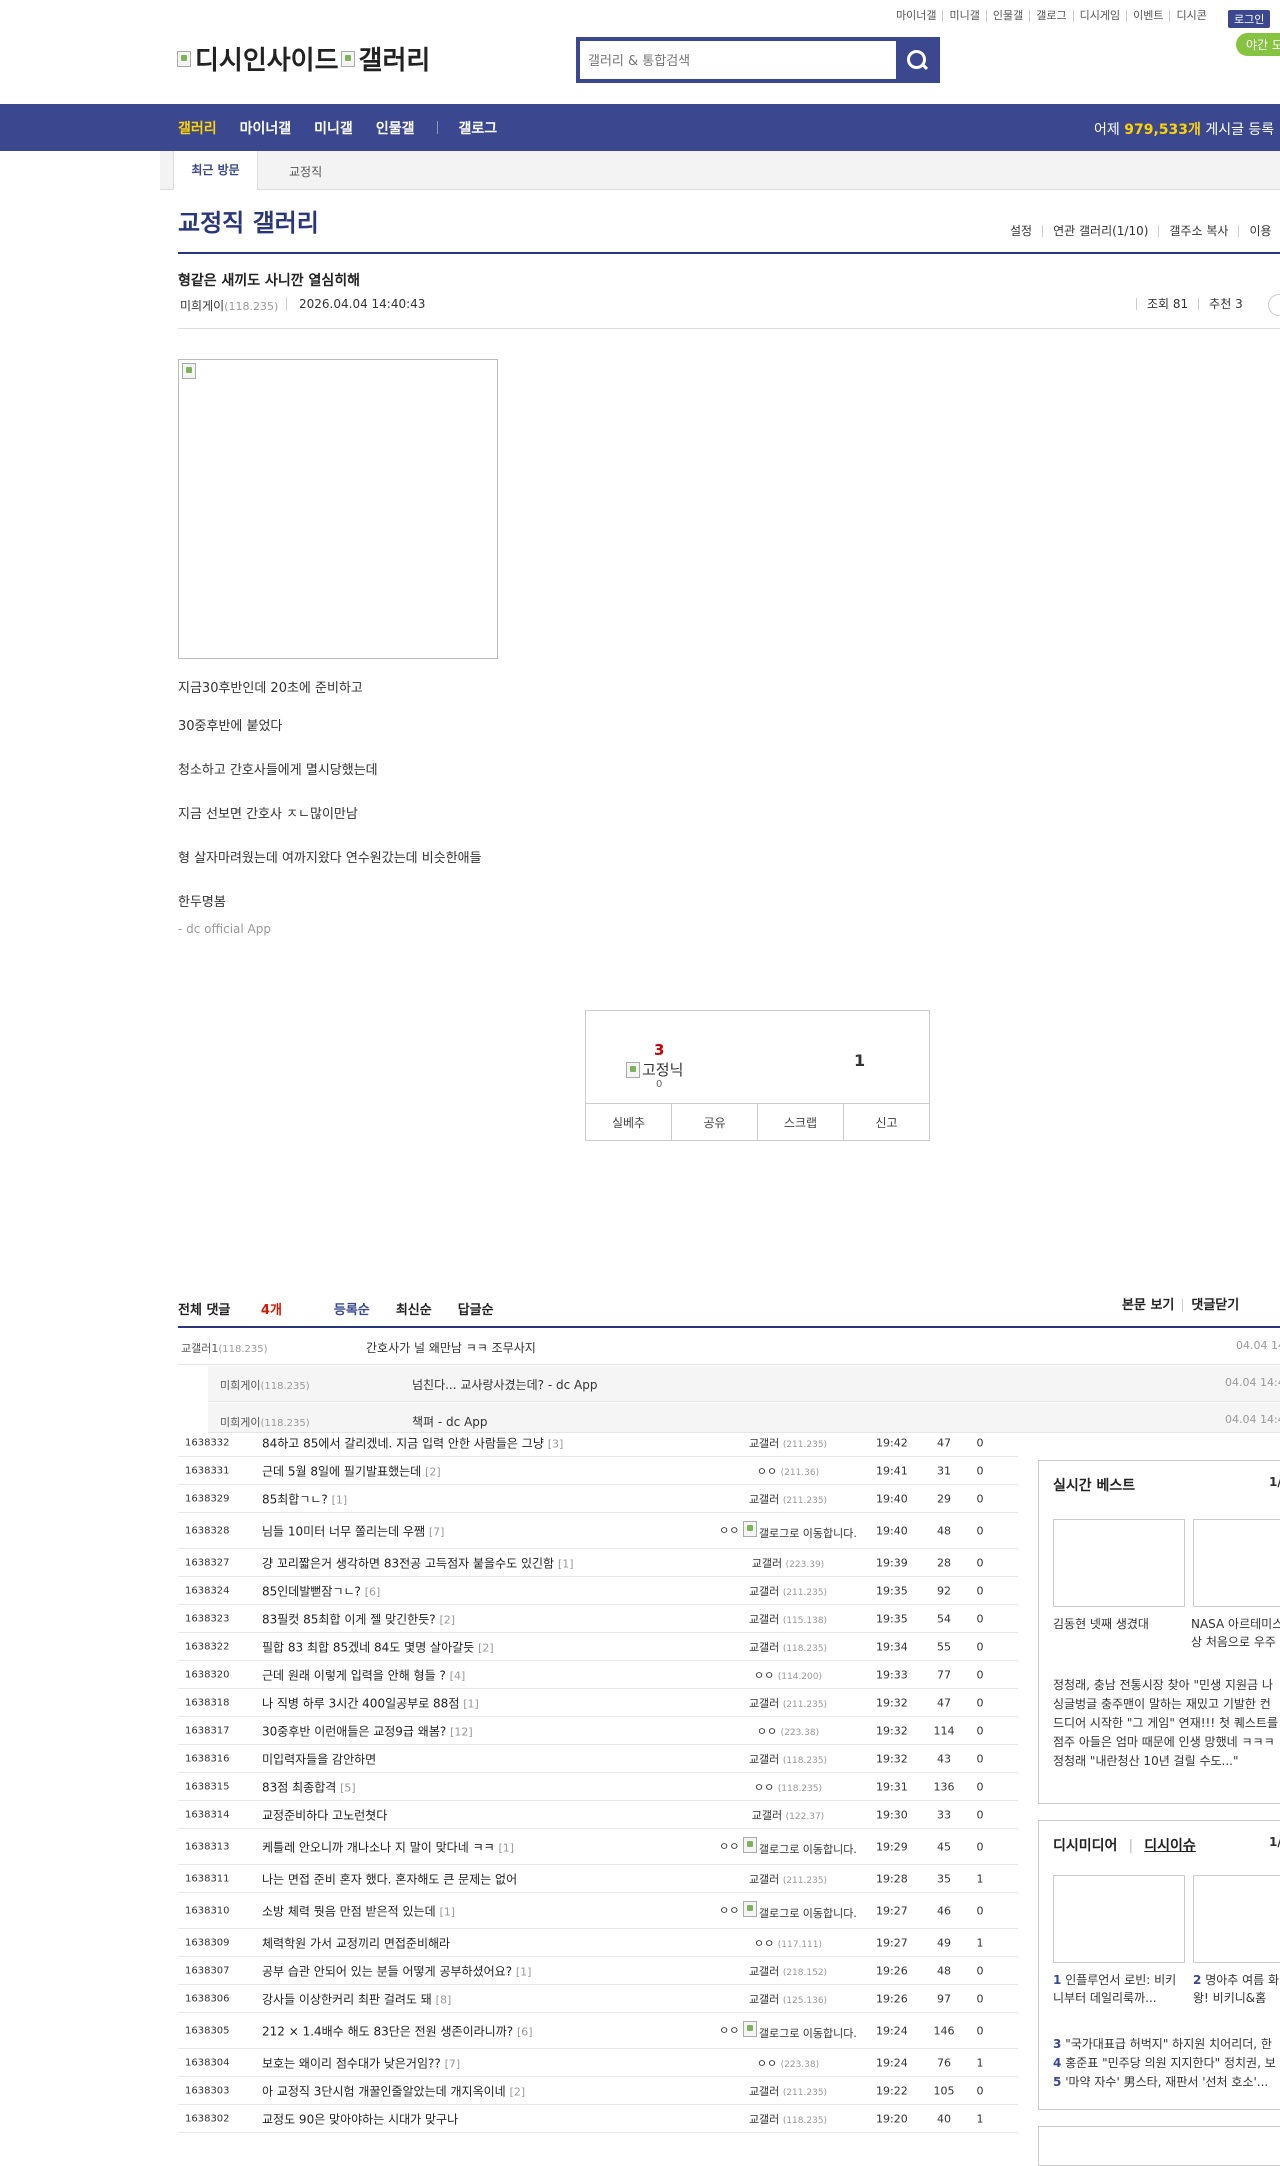  I want to click on top-link: 디시게임, so click(1101, 16).